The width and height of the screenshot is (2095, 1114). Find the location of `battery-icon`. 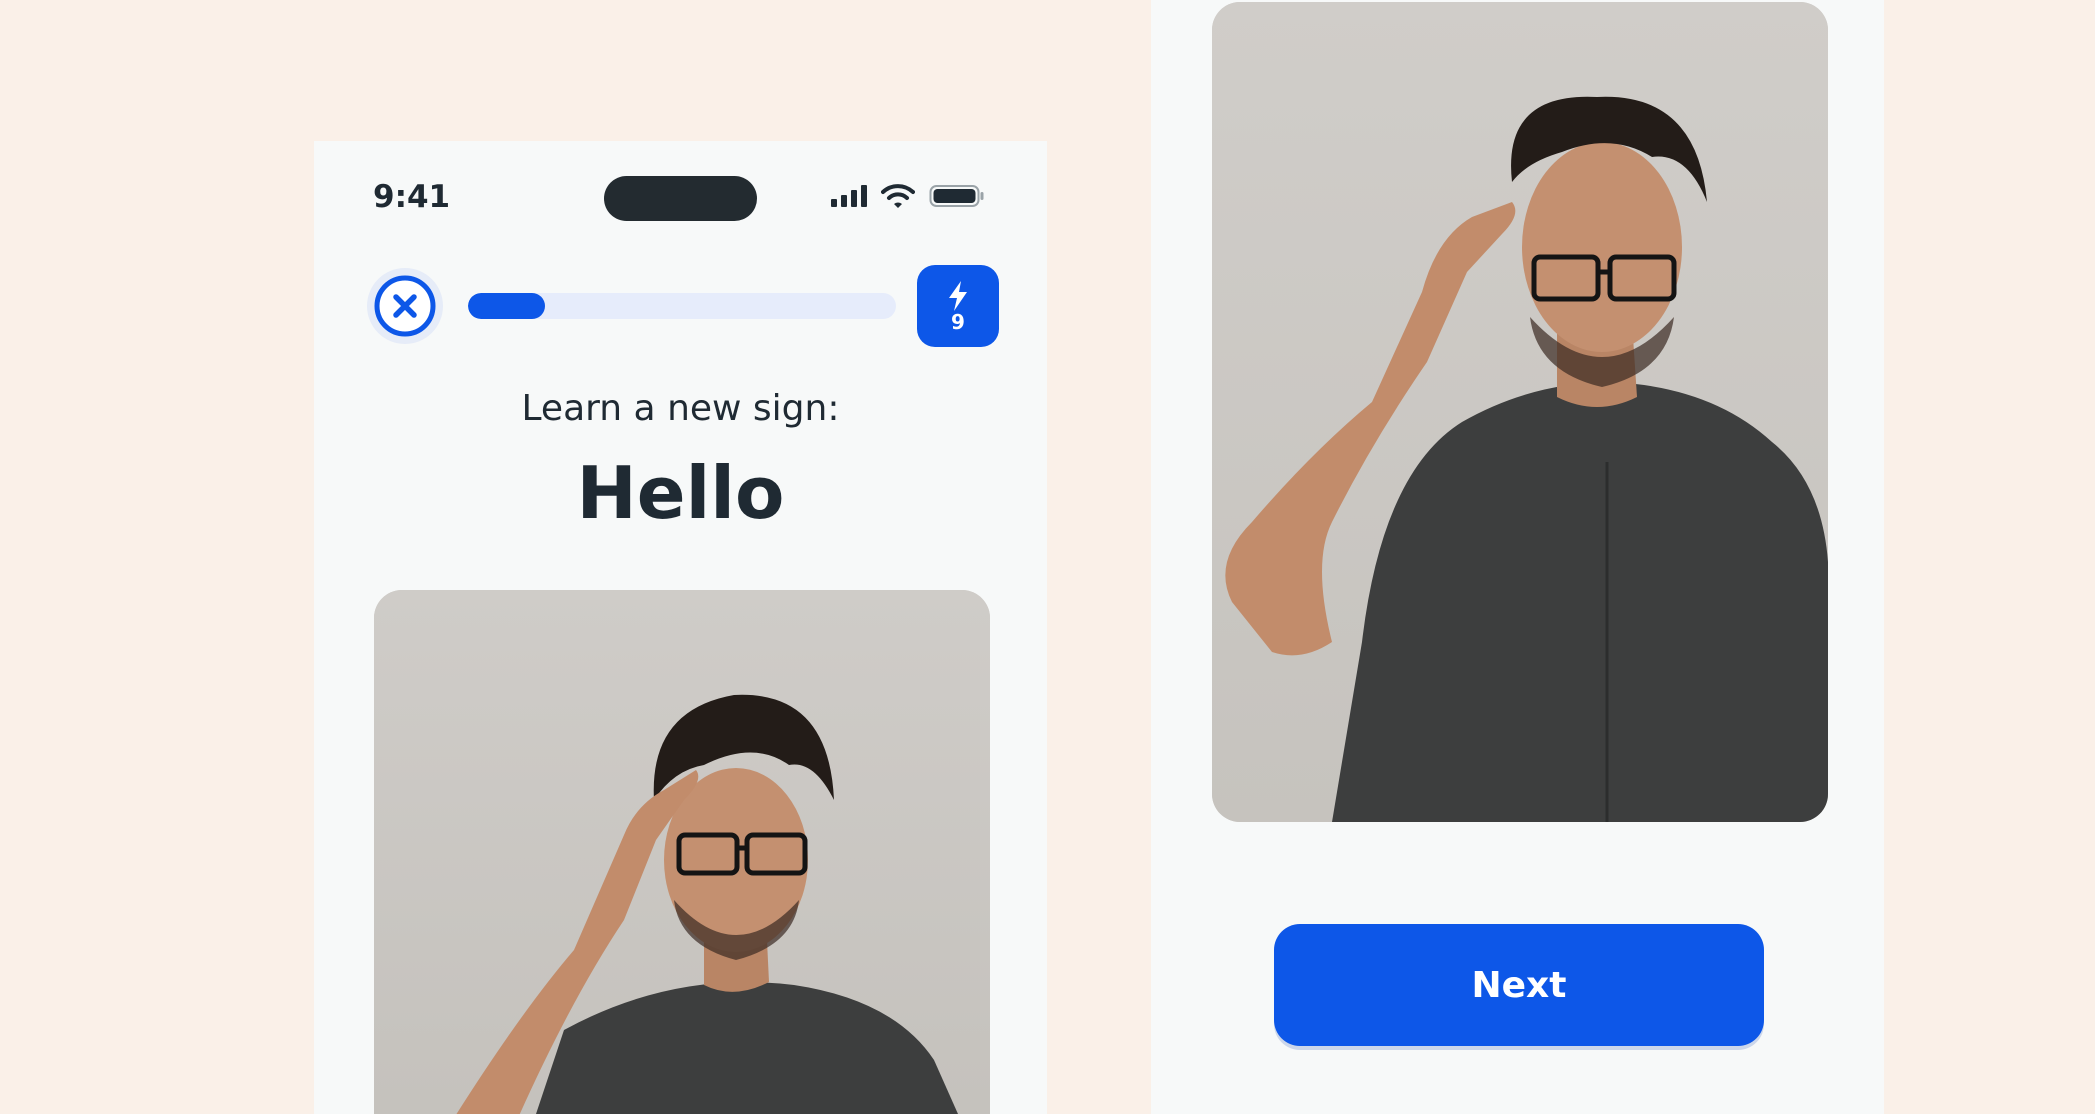

battery-icon is located at coordinates (956, 196).